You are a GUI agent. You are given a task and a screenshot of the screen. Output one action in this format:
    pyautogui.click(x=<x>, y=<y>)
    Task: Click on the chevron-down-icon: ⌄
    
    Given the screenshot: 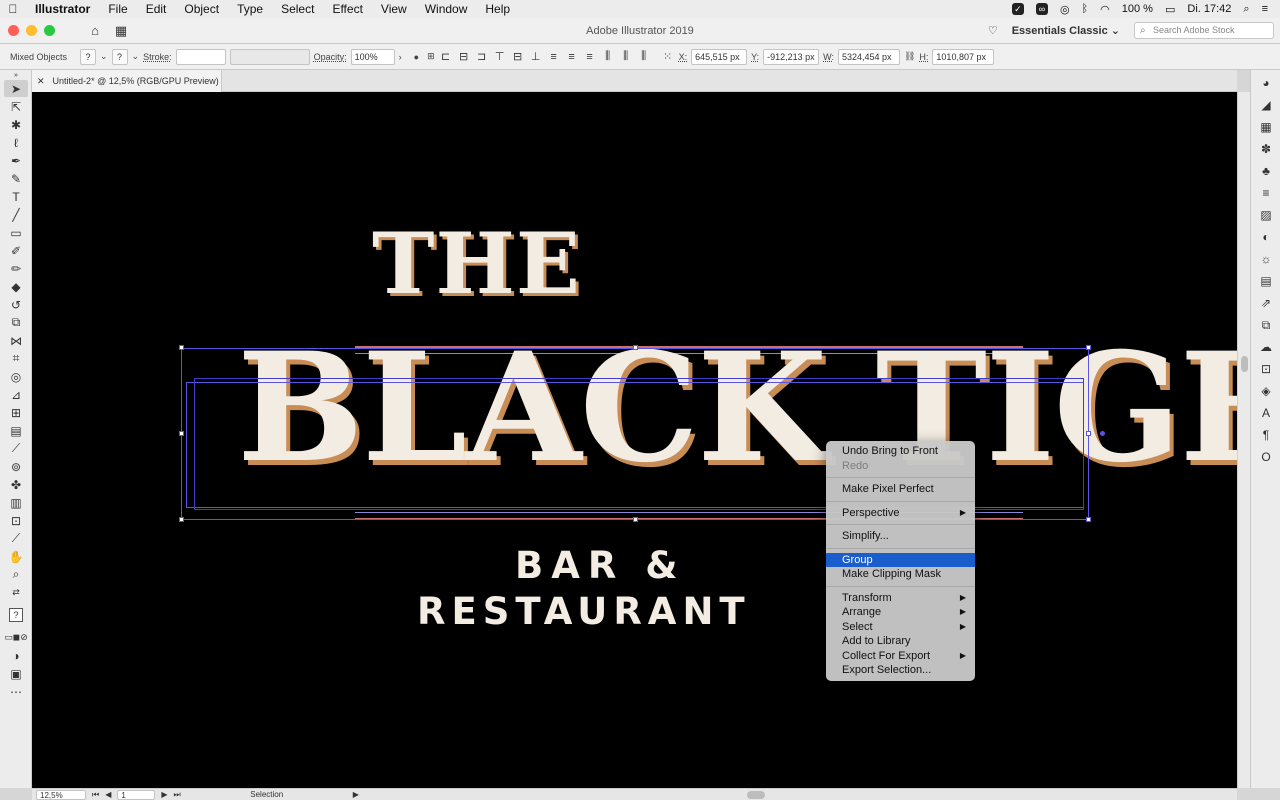 What is the action you would take?
    pyautogui.click(x=104, y=56)
    